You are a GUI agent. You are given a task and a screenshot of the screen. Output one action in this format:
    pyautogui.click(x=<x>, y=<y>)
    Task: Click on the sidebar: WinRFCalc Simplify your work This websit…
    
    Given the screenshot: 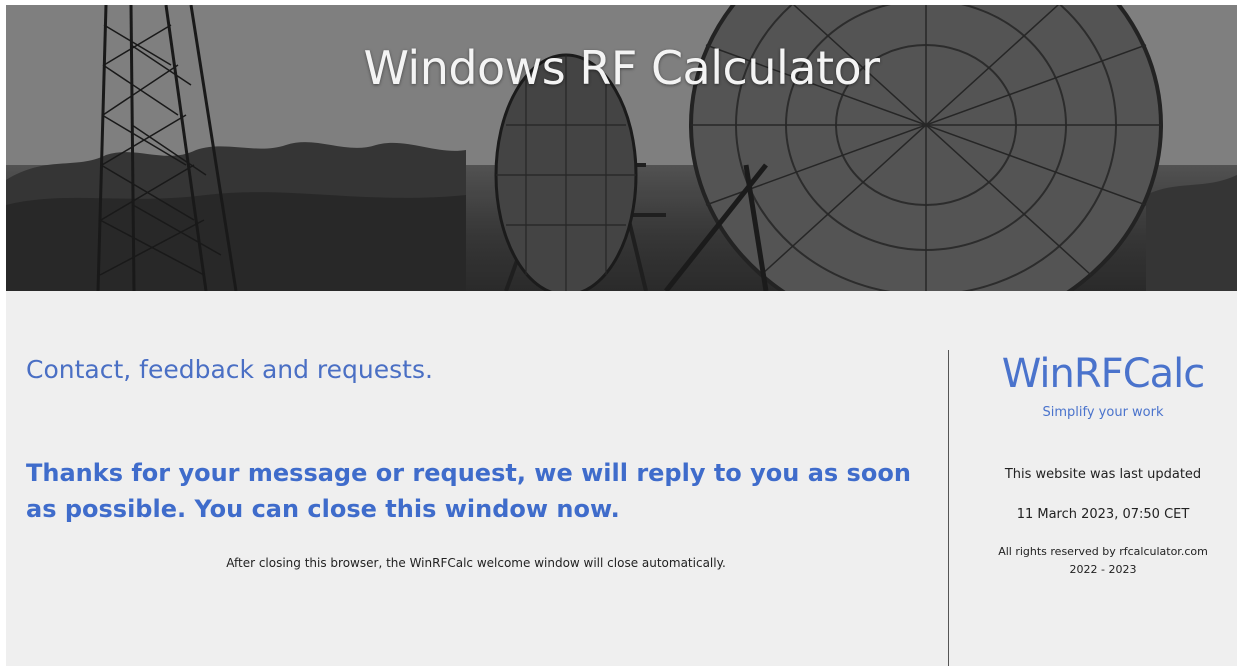 What is the action you would take?
    pyautogui.click(x=1103, y=478)
    